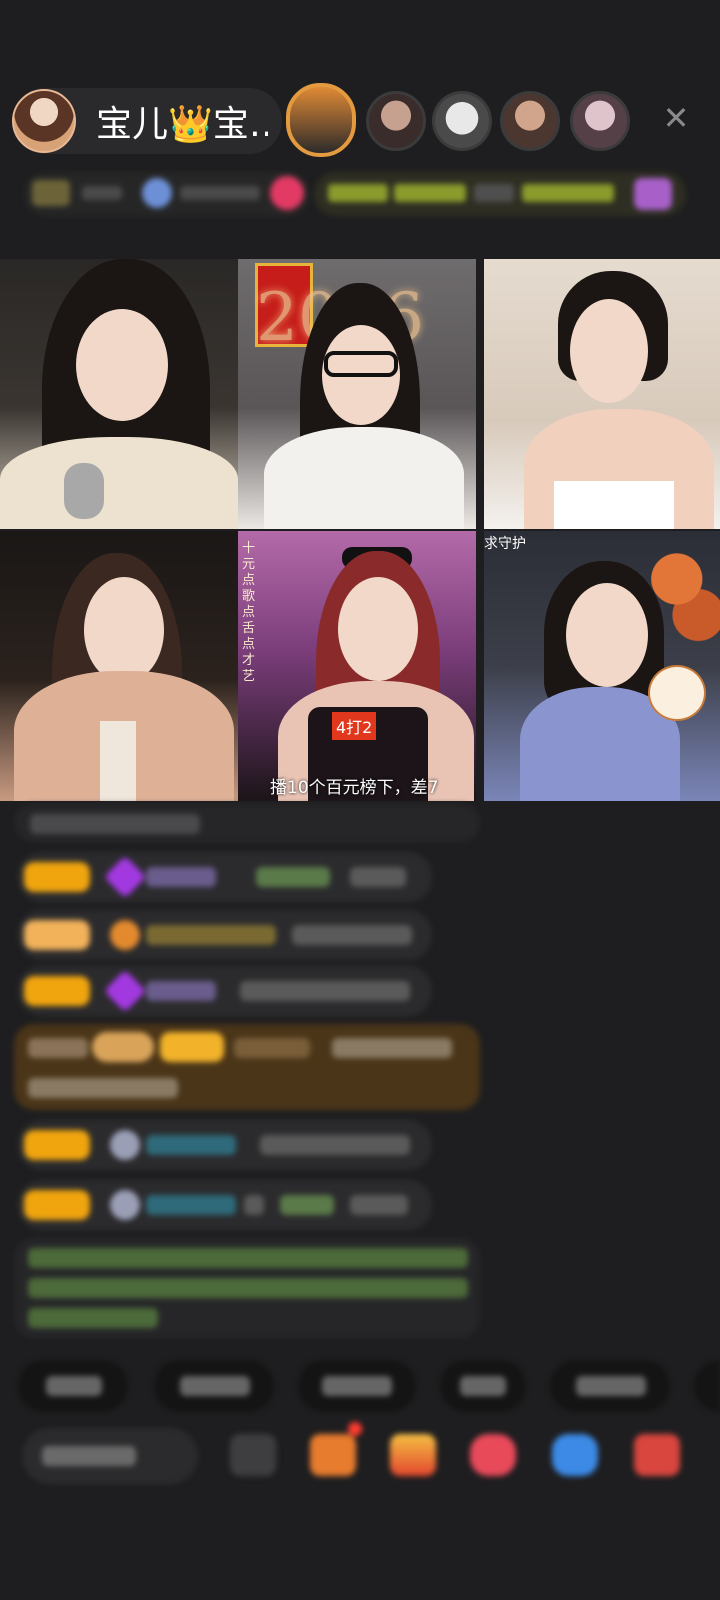 The image size is (720, 1600). I want to click on chat-system-row, so click(247, 823).